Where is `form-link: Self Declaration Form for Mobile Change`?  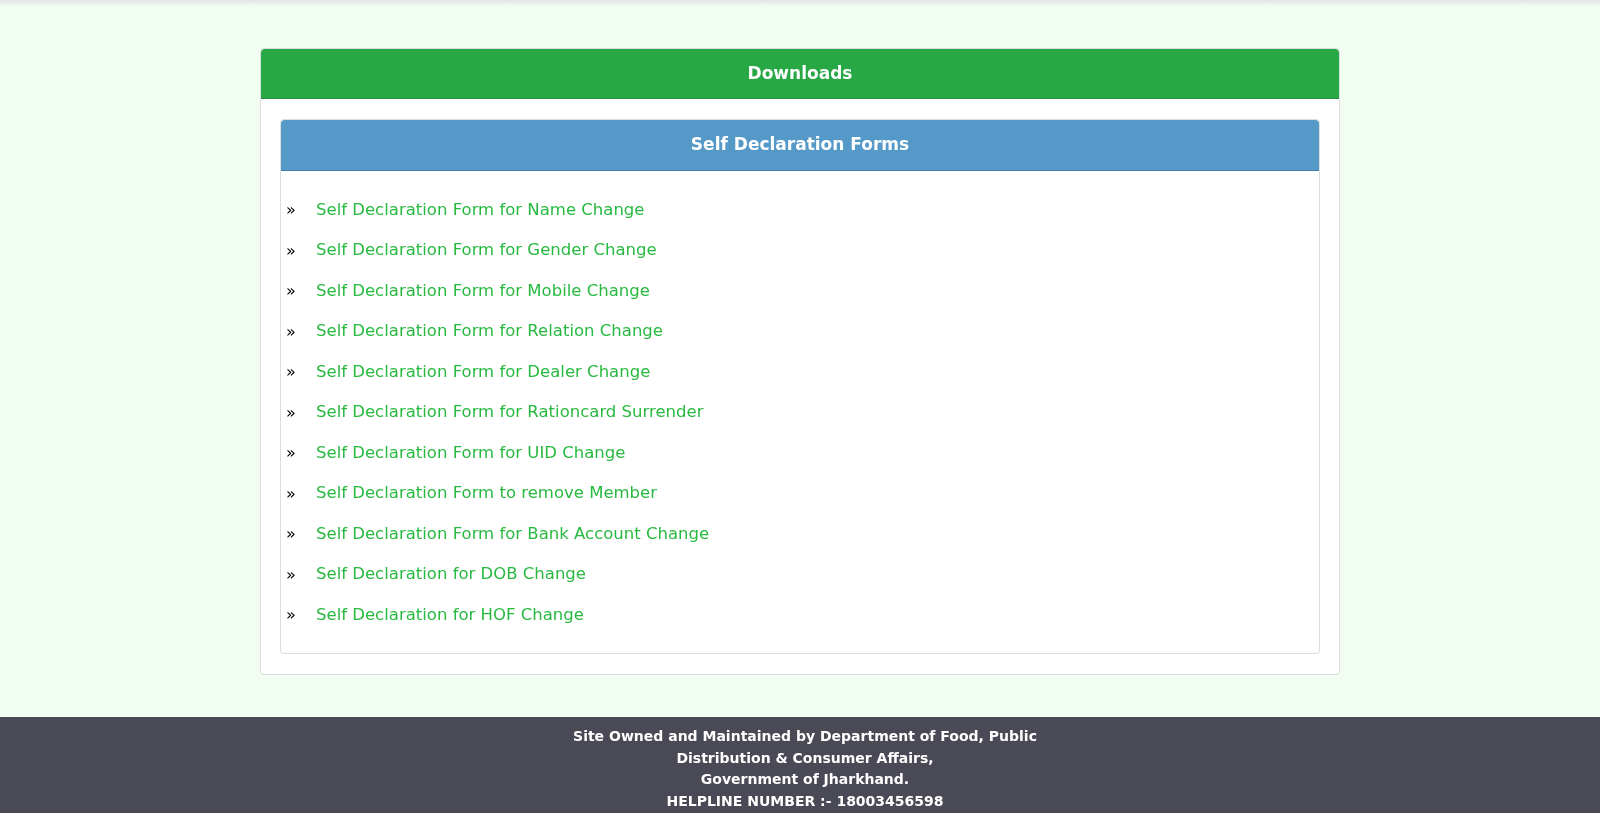 form-link: Self Declaration Form for Mobile Change is located at coordinates (483, 291).